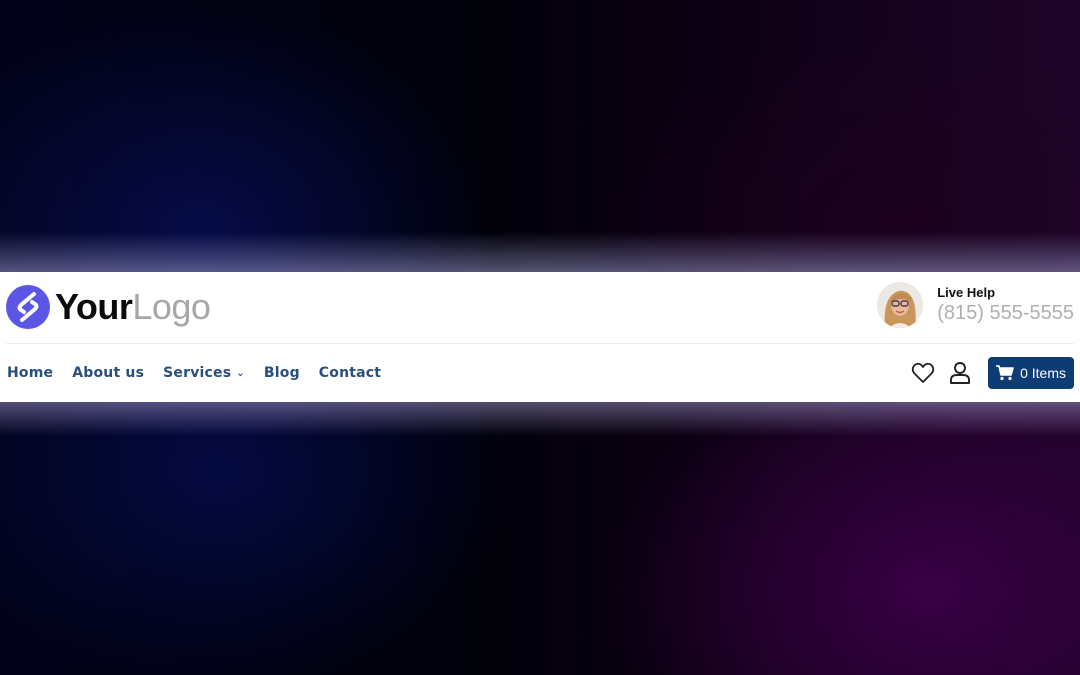 Image resolution: width=1080 pixels, height=675 pixels. I want to click on user-icon, so click(960, 373).